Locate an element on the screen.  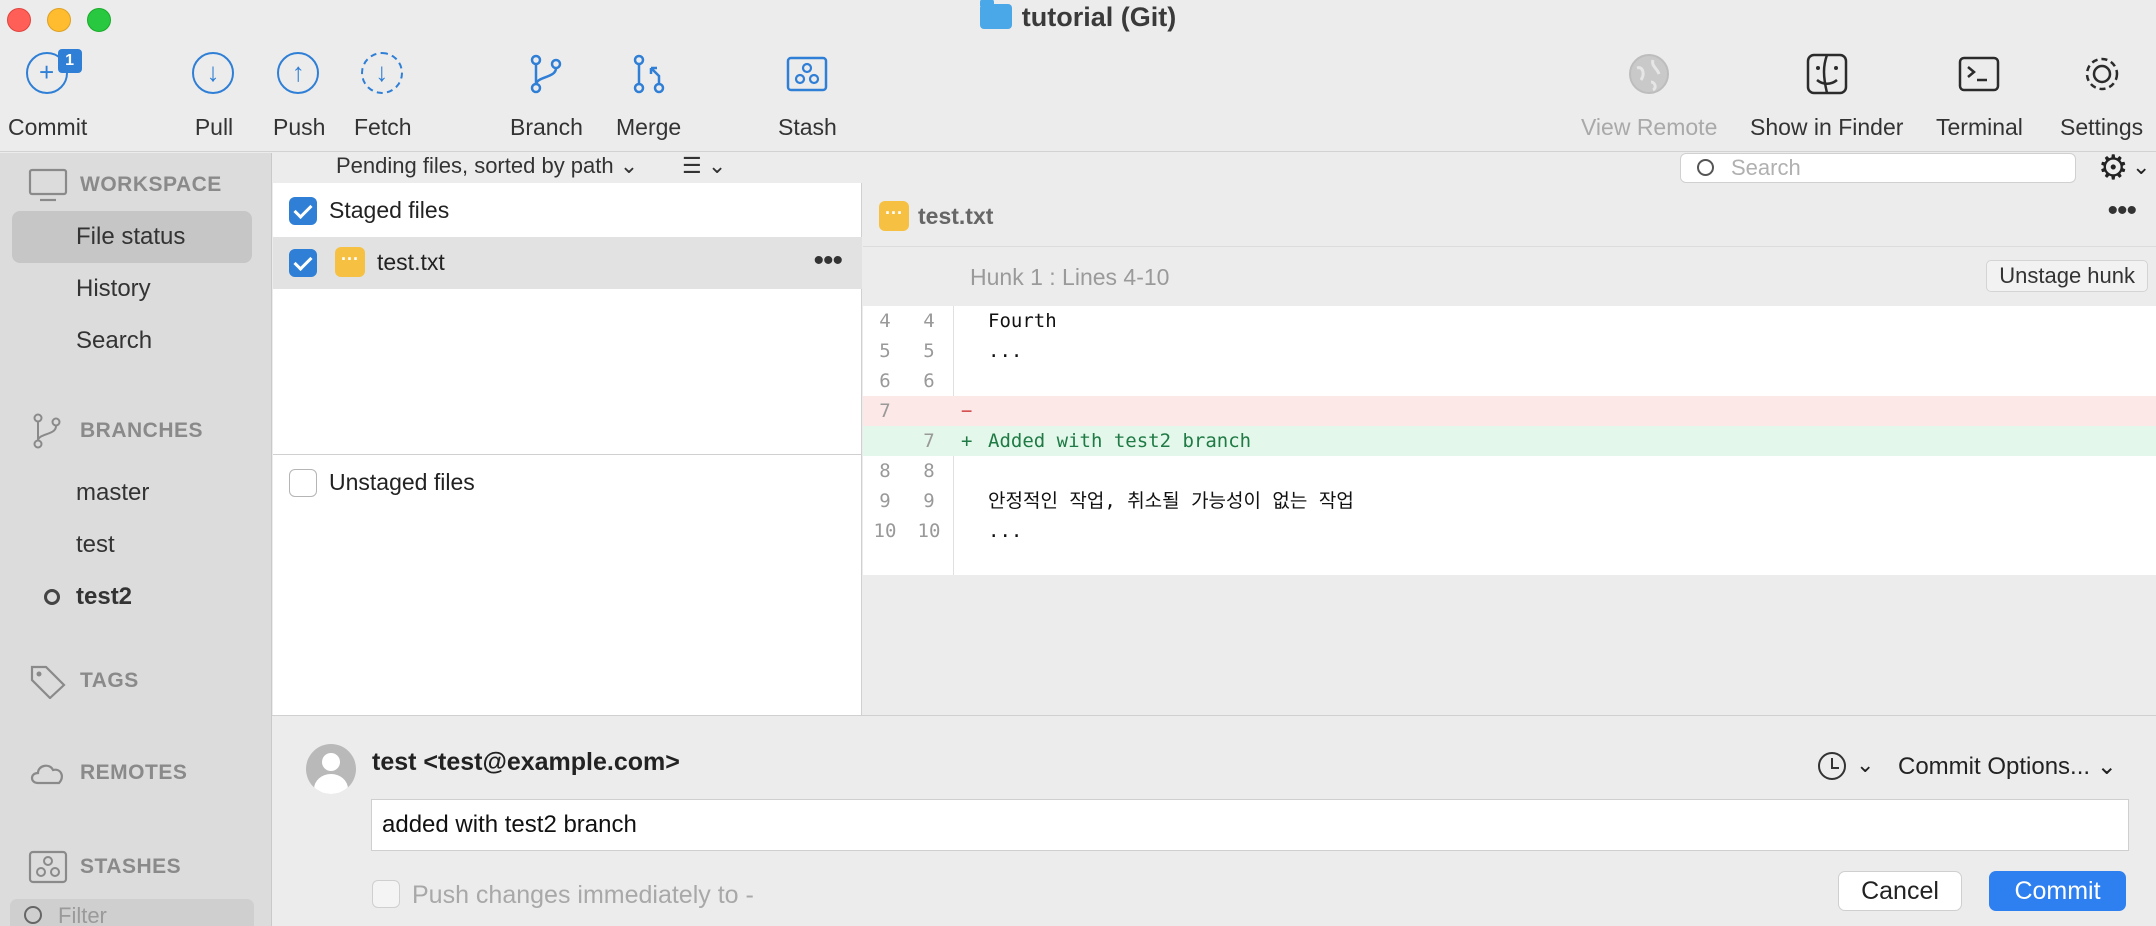
file-checkbox is located at coordinates (303, 263).